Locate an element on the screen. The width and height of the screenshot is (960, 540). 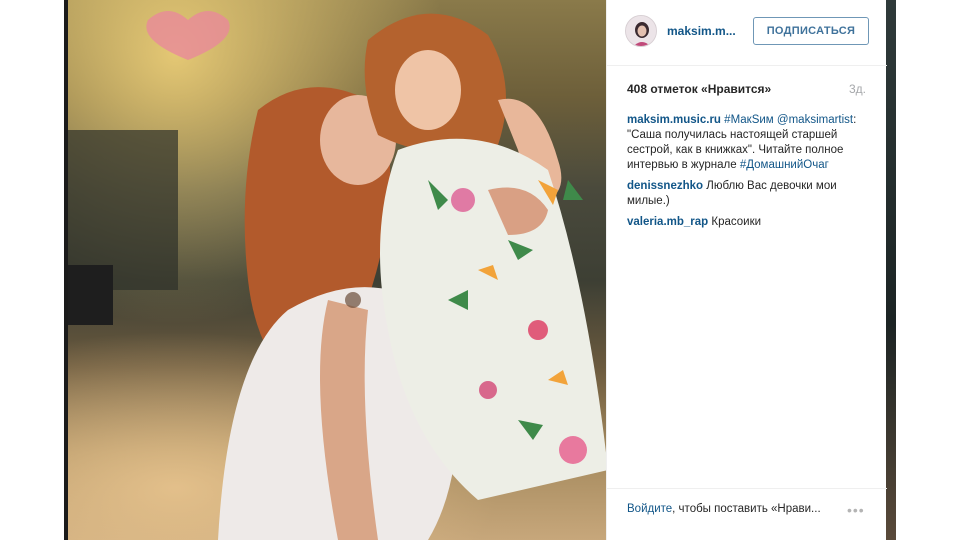
avatar-image is located at coordinates (641, 31).